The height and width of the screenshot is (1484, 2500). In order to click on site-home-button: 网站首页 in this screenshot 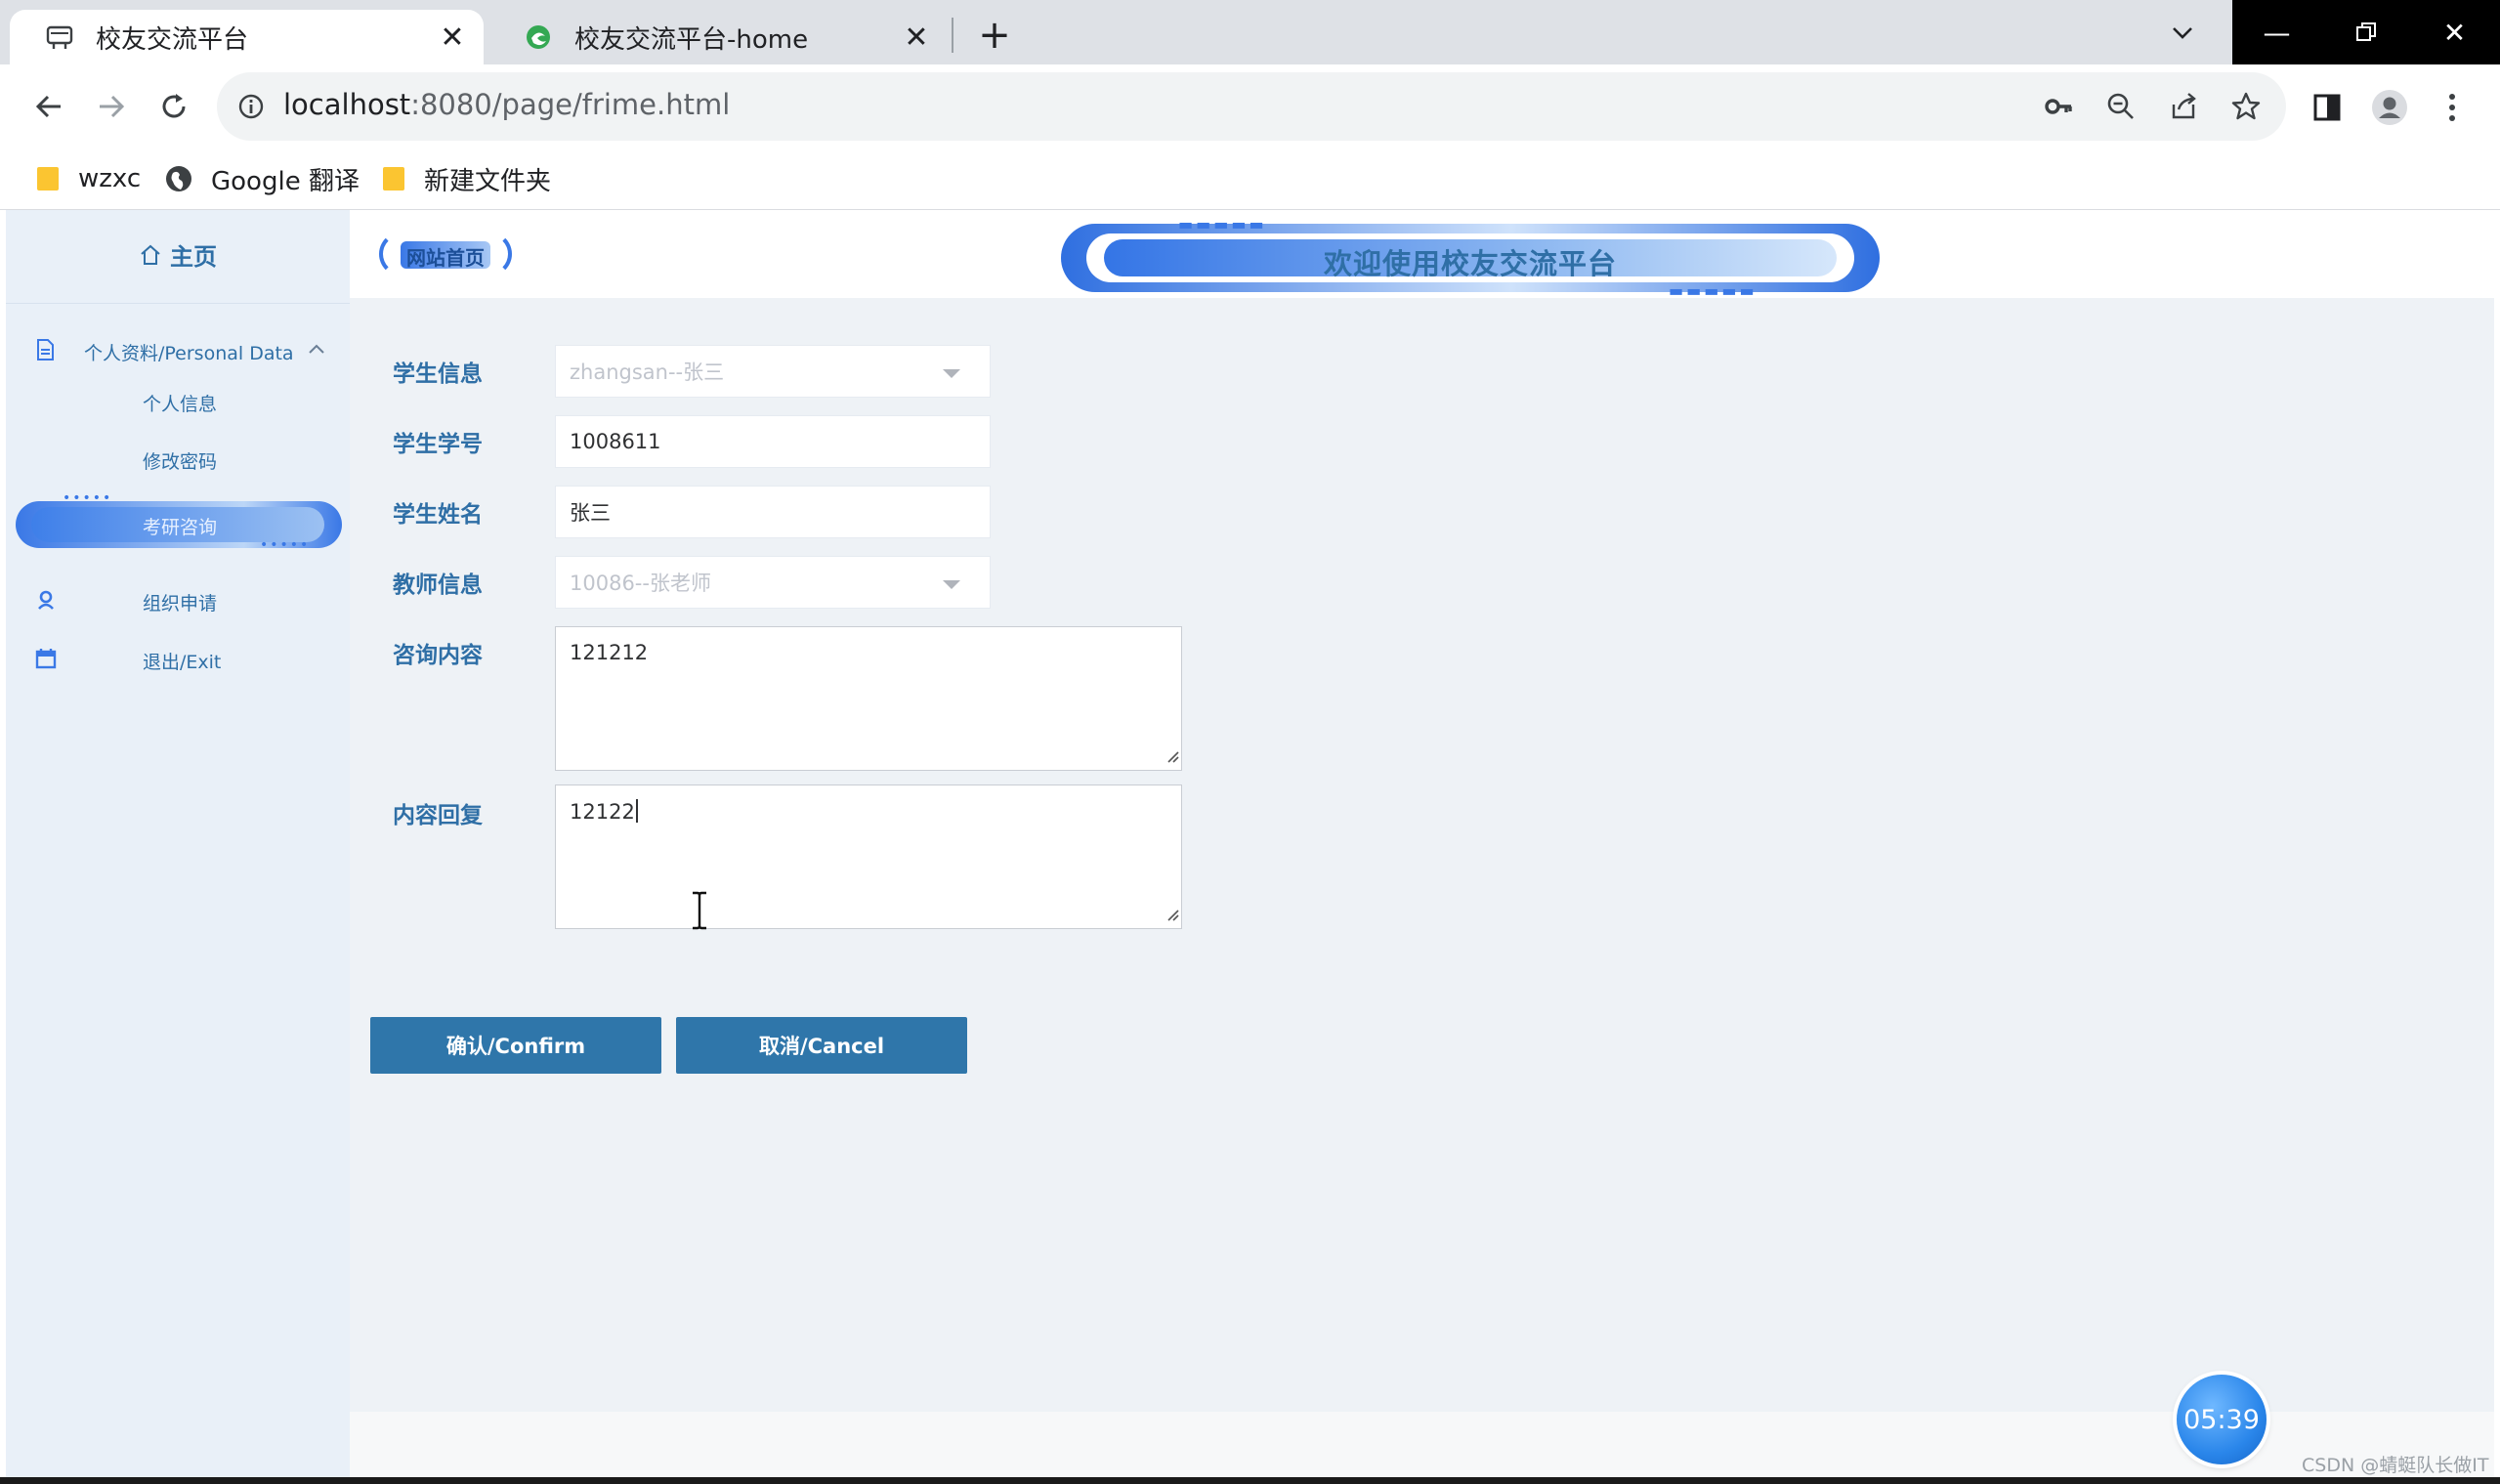, I will do `click(445, 255)`.